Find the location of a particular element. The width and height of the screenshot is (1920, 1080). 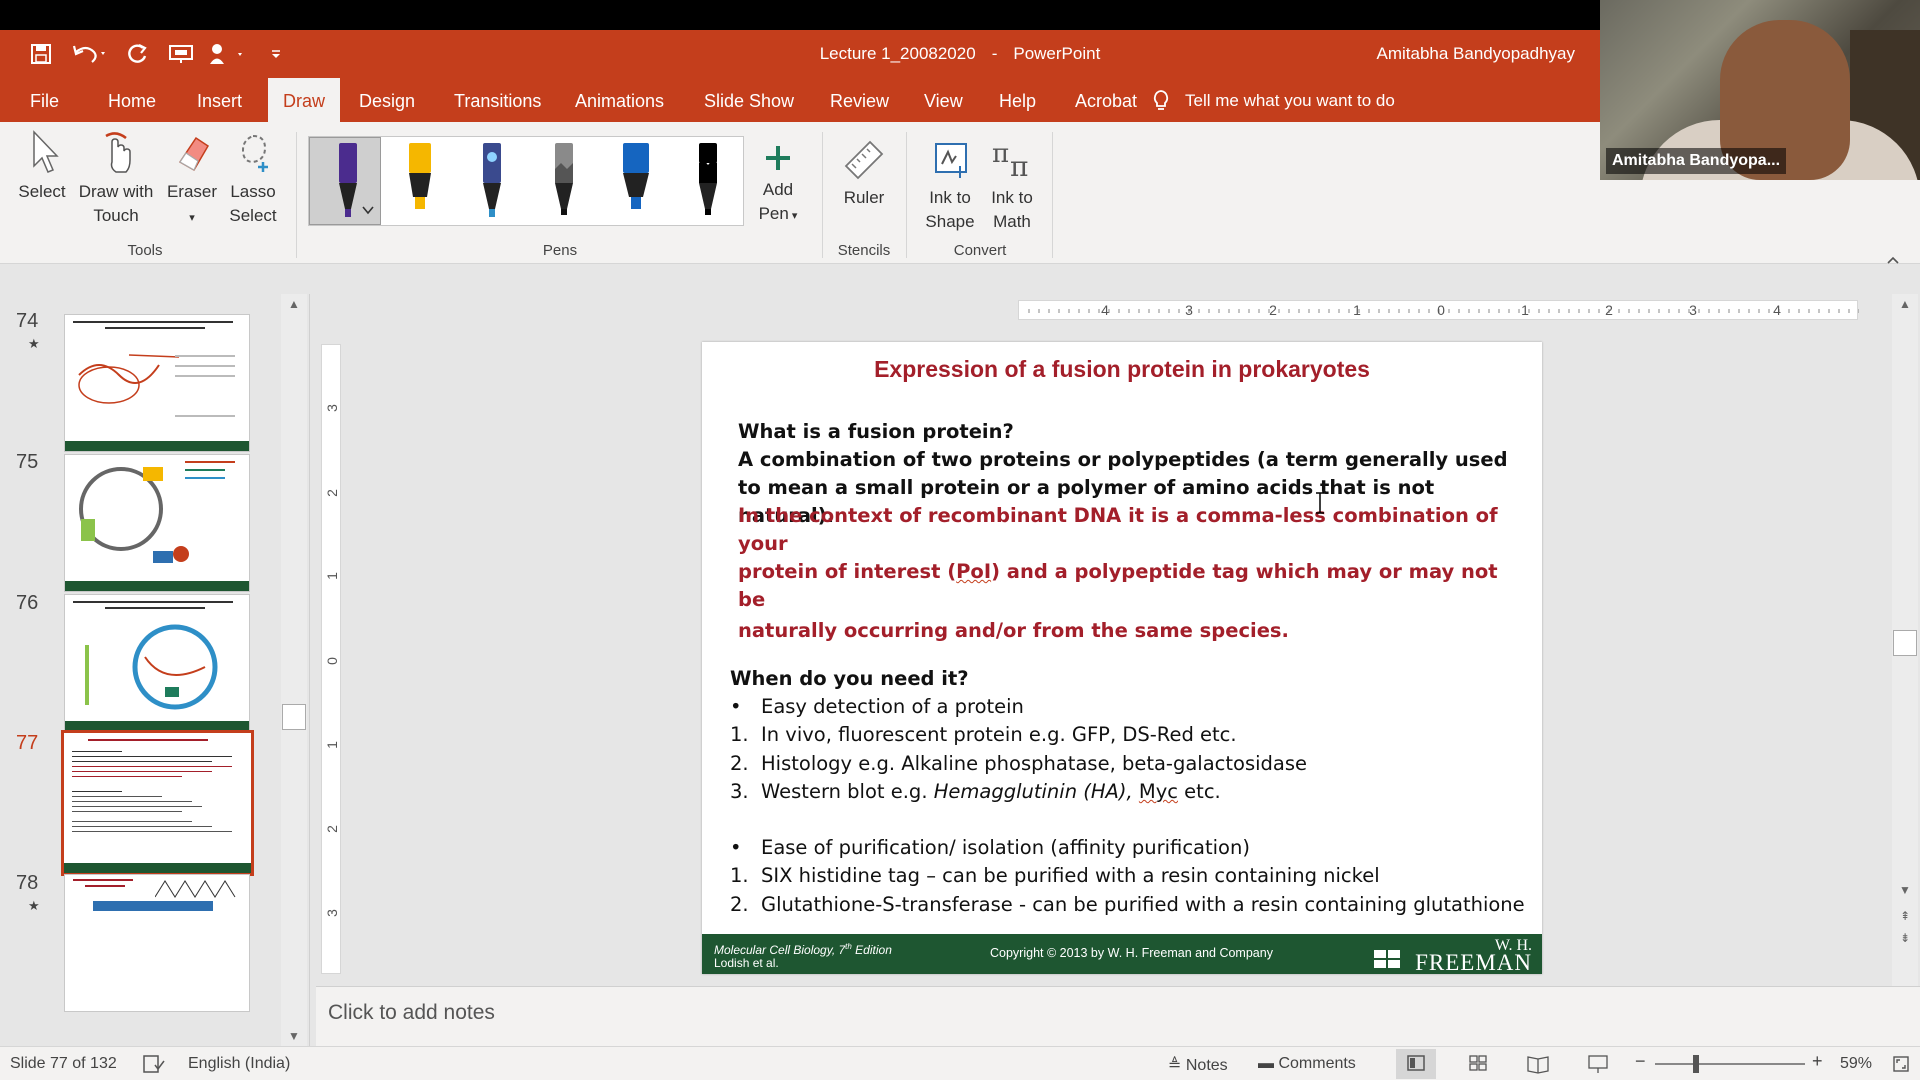

collapse-ribbon-icon is located at coordinates (1893, 260).